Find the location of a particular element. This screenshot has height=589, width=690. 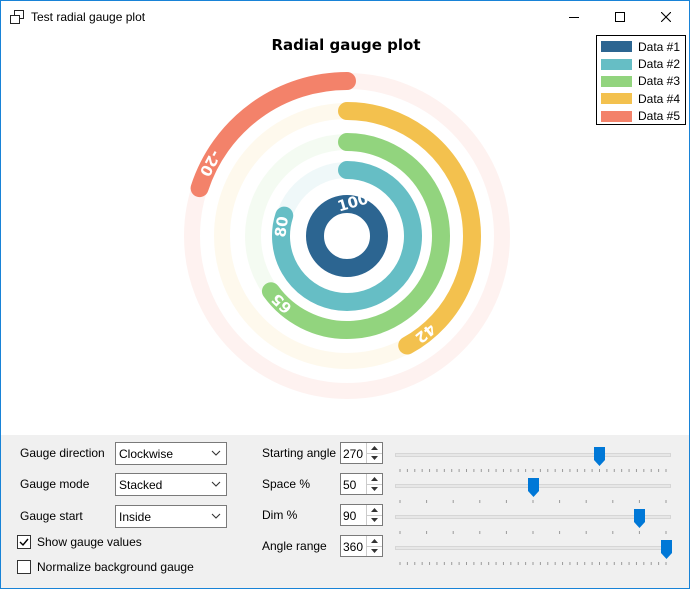

gauge-direction-select: Clockwise is located at coordinates (171, 453).